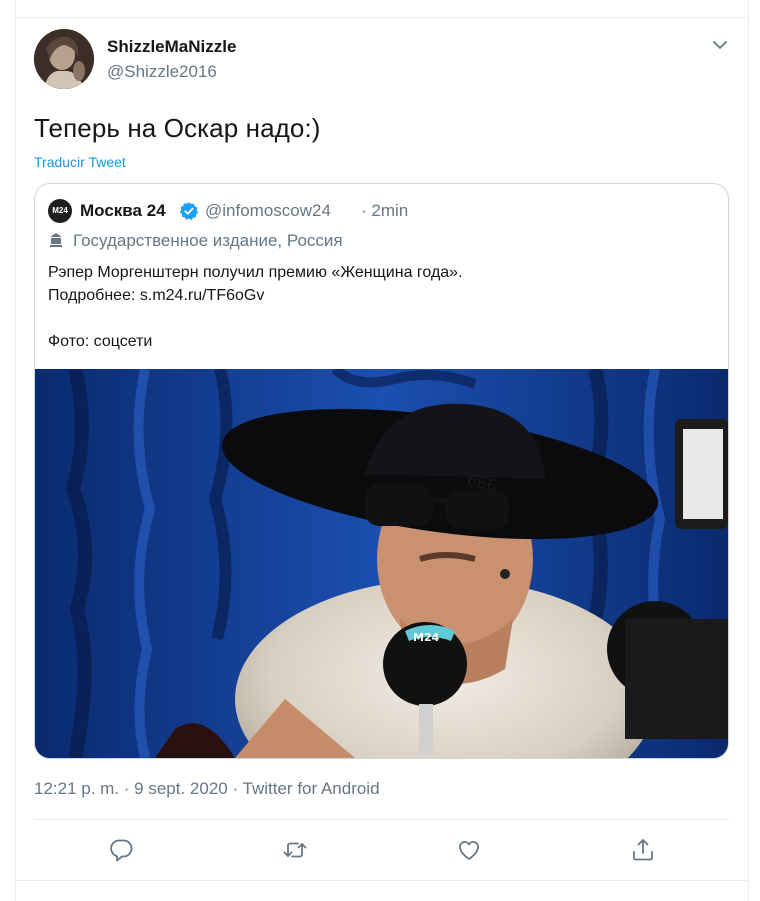 This screenshot has height=901, width=760. Describe the element at coordinates (171, 47) in the screenshot. I see `display-name: ShizzleMaNizzle` at that location.